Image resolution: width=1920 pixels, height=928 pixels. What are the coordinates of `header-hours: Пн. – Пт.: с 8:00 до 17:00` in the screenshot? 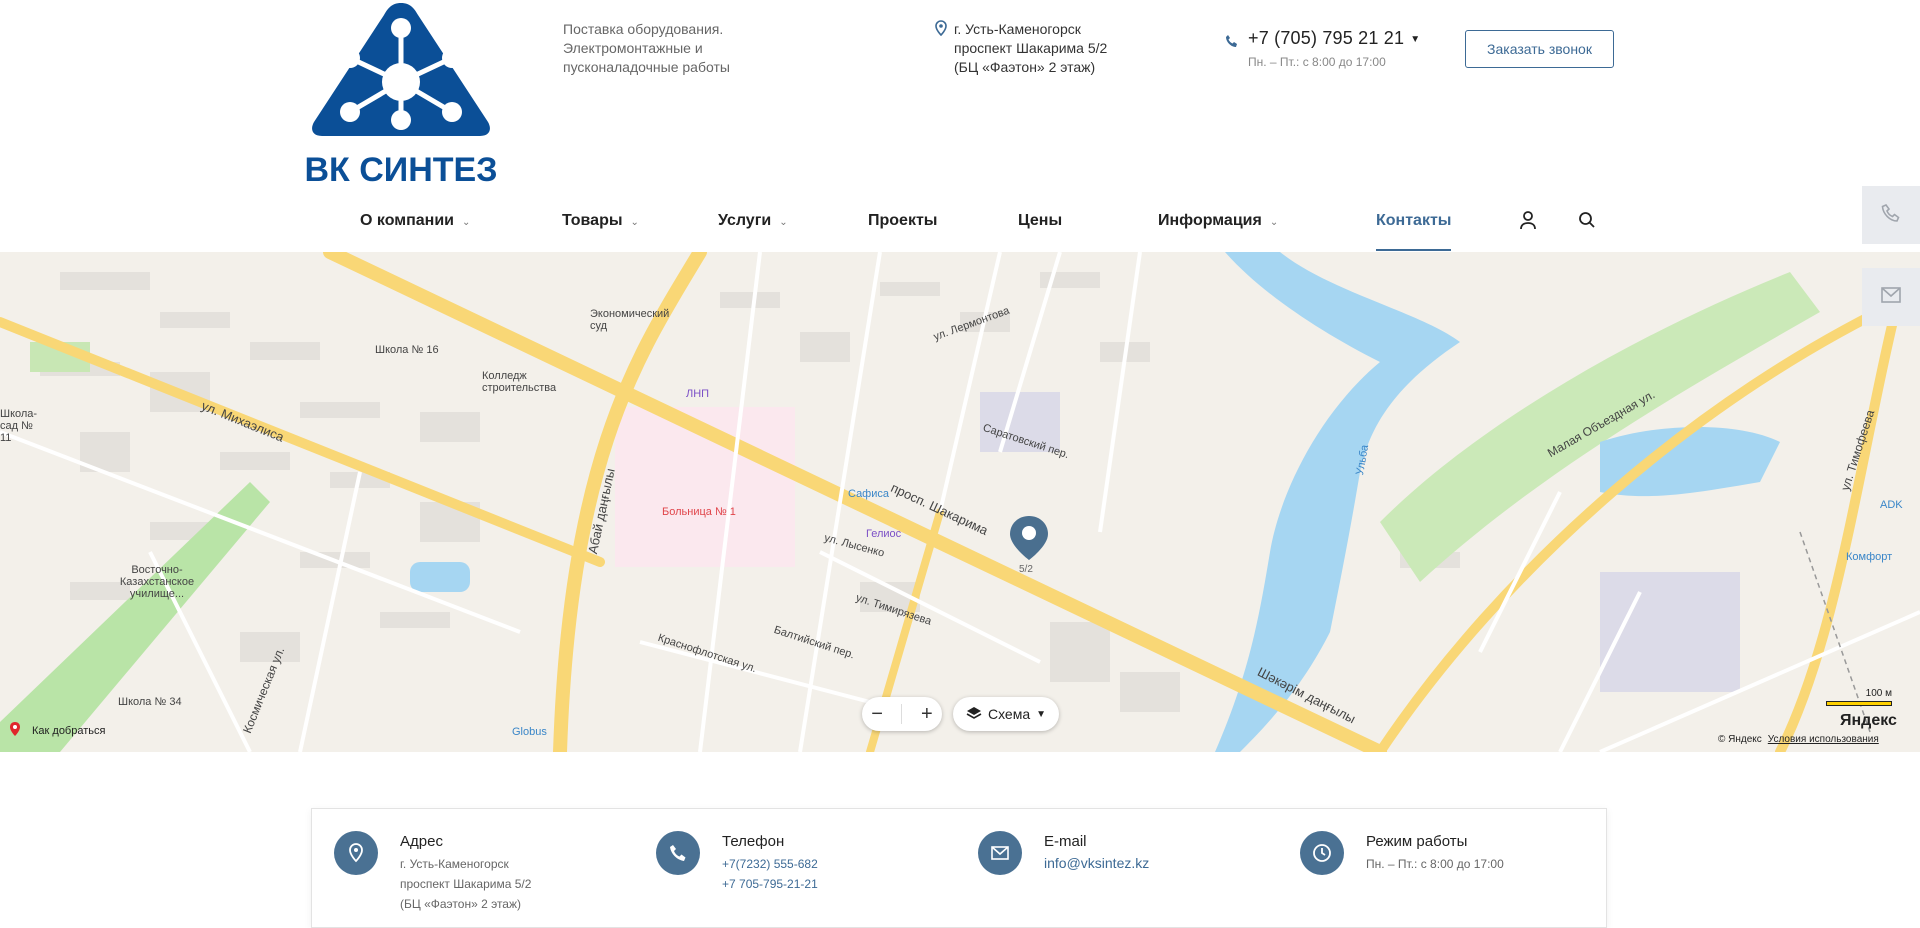 It's located at (1317, 62).